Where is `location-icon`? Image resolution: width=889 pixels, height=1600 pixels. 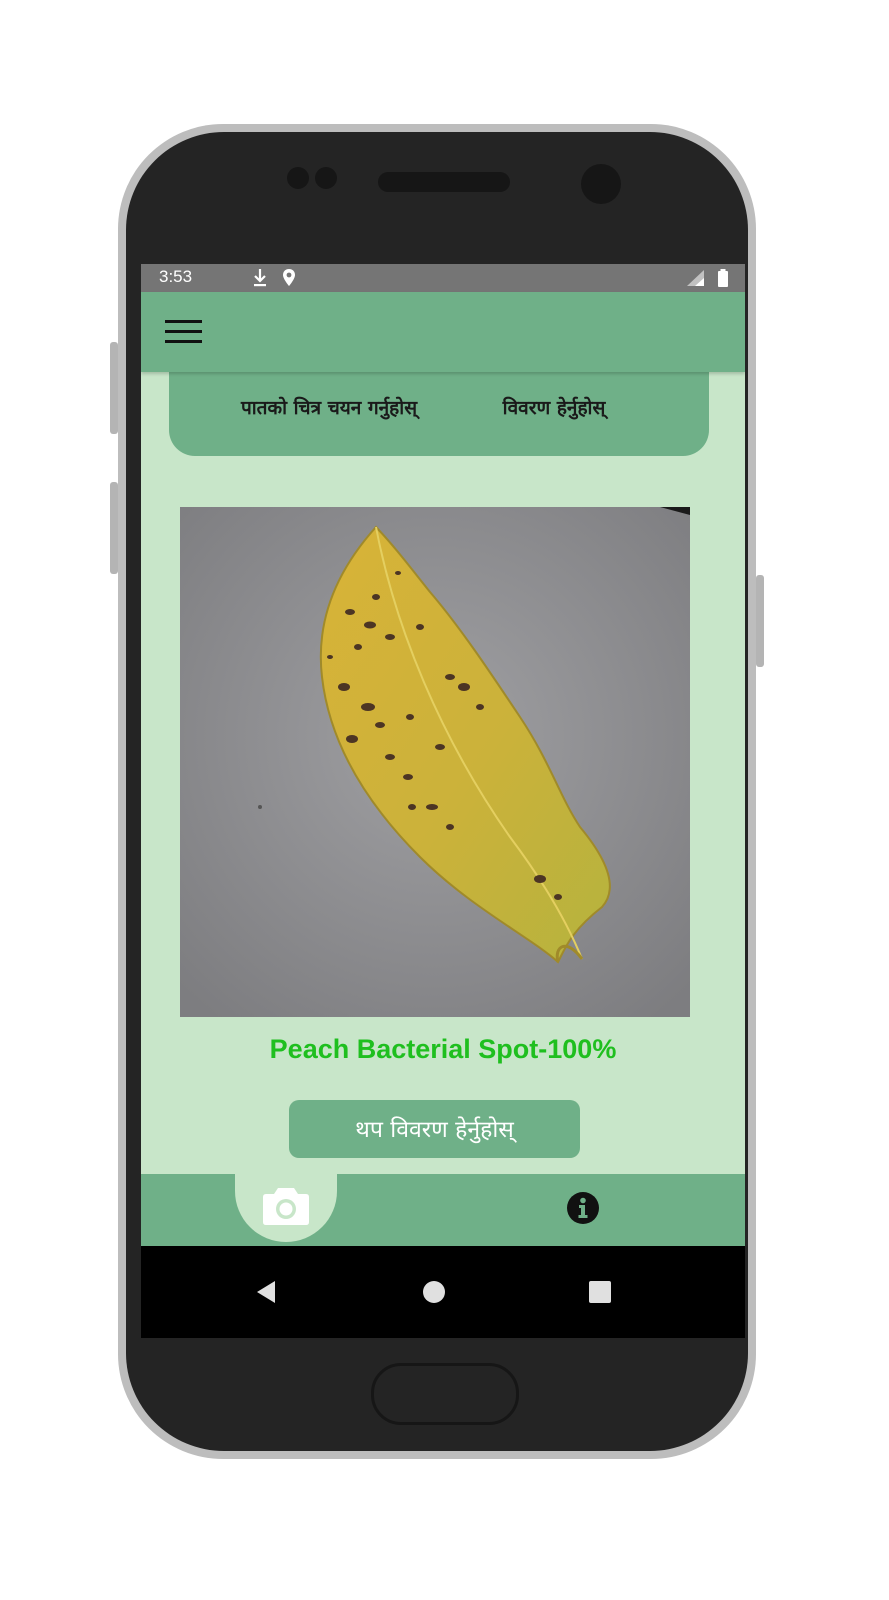 location-icon is located at coordinates (289, 277).